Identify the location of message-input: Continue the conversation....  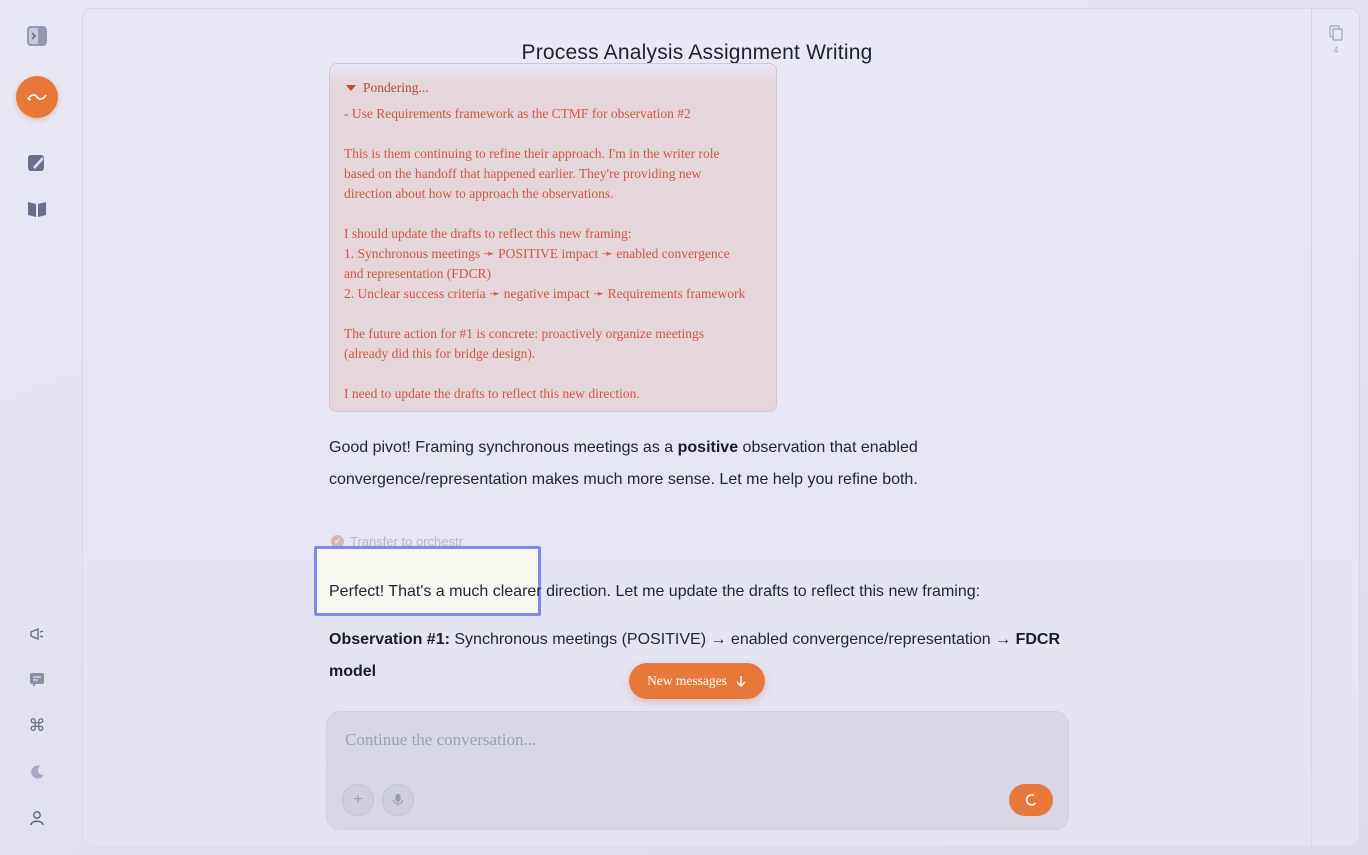
(440, 740).